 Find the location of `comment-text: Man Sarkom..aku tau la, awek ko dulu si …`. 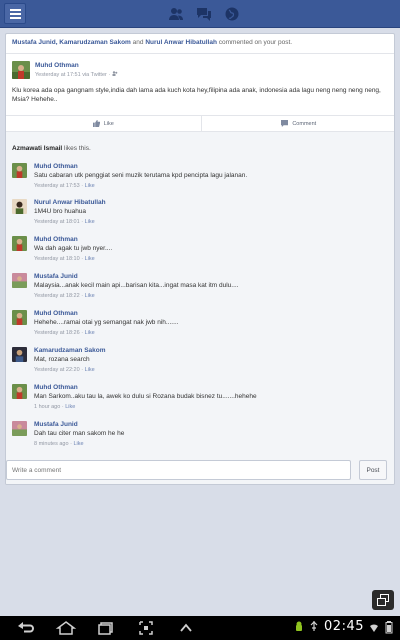

comment-text: Man Sarkom..aku tau la, awek ko dulu si … is located at coordinates (145, 396).